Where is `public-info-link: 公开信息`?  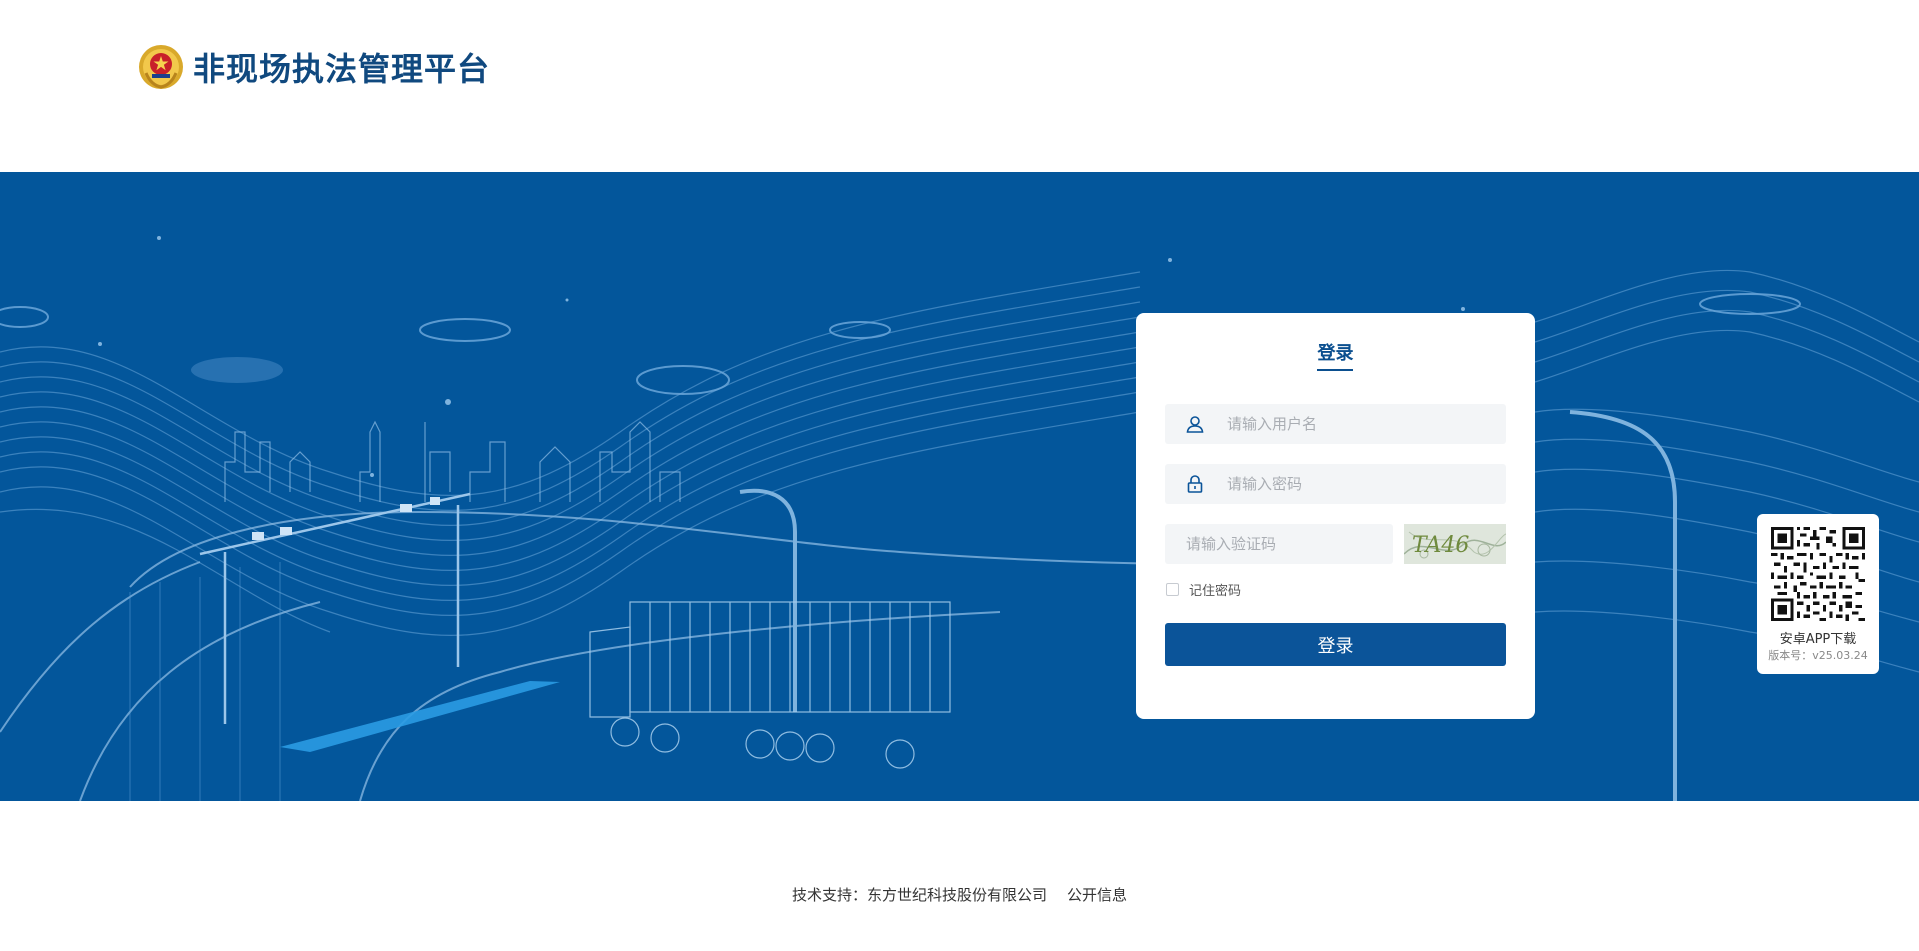 public-info-link: 公开信息 is located at coordinates (1097, 895).